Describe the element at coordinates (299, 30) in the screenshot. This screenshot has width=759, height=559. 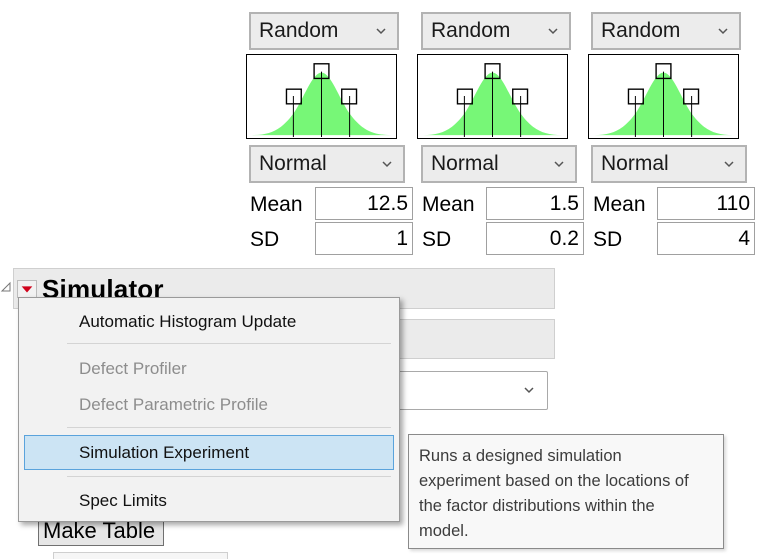
I see `factor1-method-value: Random` at that location.